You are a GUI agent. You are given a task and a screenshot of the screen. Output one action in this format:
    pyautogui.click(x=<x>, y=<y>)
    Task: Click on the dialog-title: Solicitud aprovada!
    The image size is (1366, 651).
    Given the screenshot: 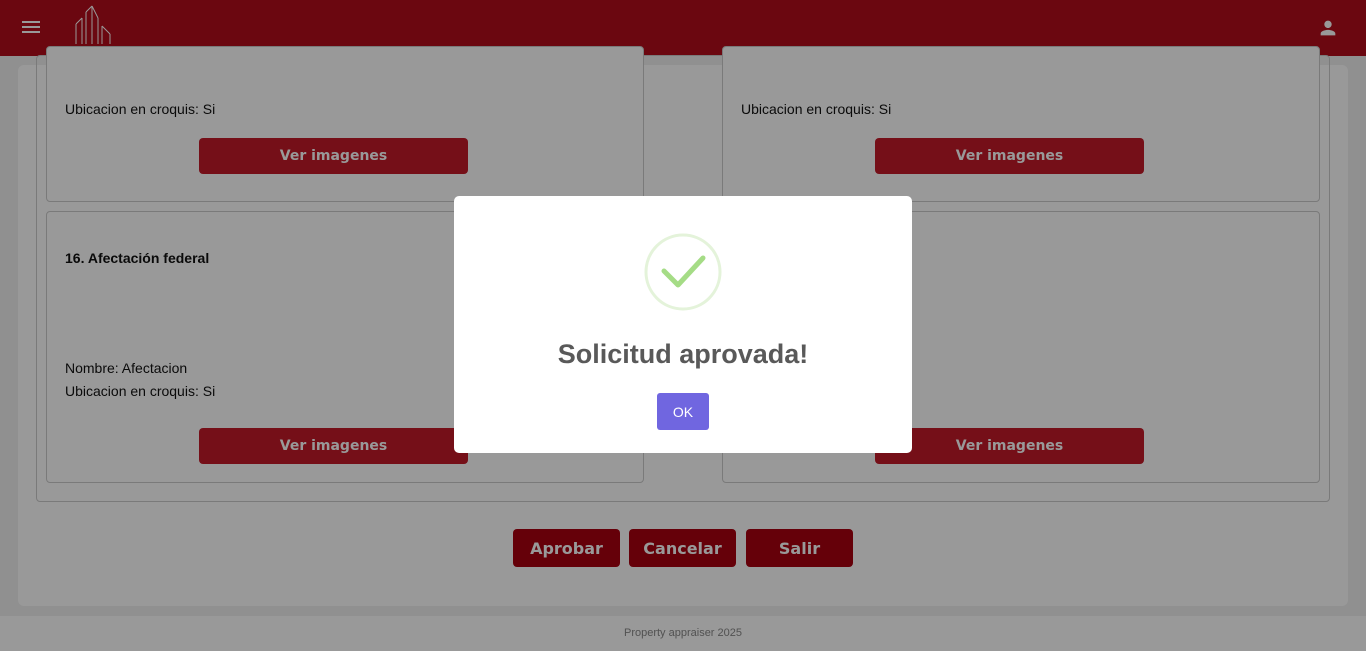 What is the action you would take?
    pyautogui.click(x=683, y=354)
    